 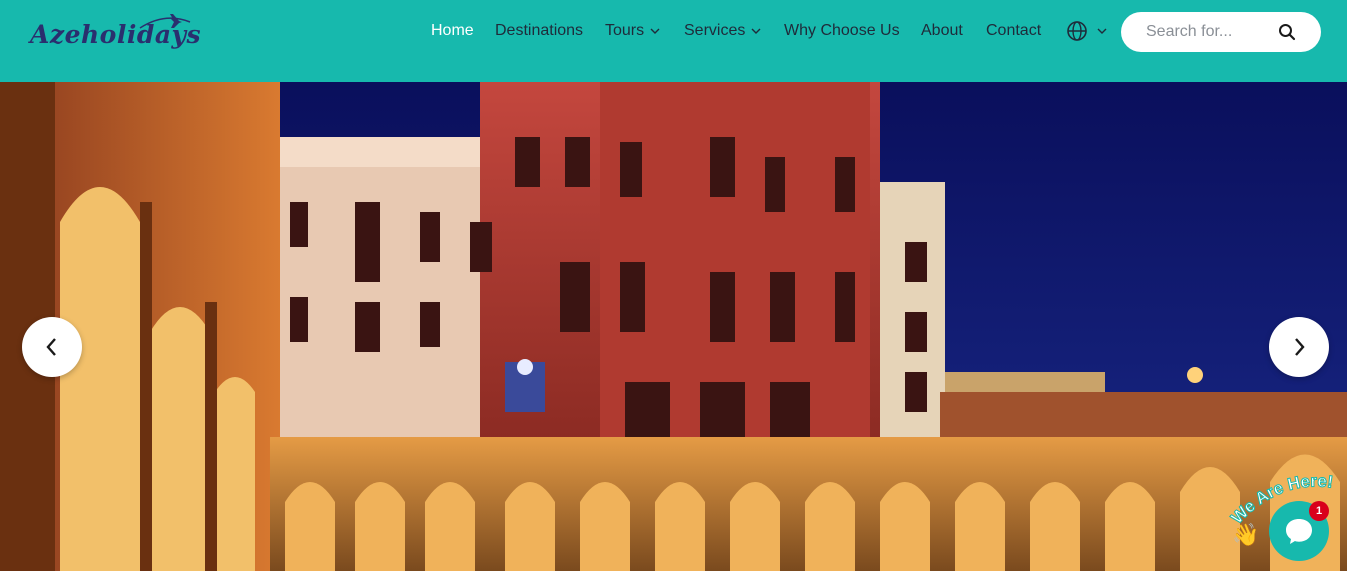 What do you see at coordinates (1246, 534) in the screenshot?
I see `waving-hand-icon: 👋` at bounding box center [1246, 534].